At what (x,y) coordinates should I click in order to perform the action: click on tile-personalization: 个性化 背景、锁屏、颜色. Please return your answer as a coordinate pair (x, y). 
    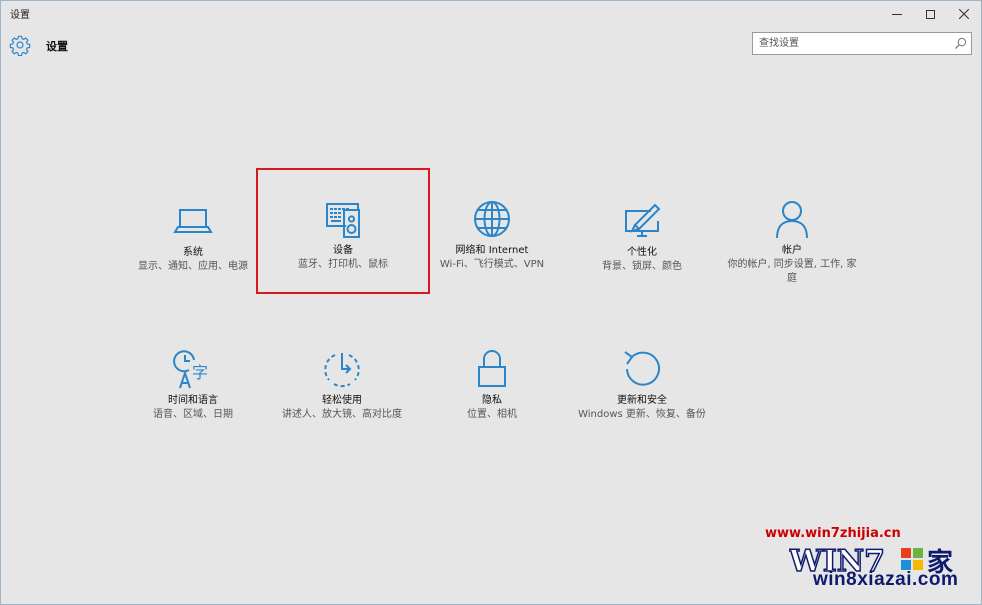
    Looking at the image, I should click on (642, 237).